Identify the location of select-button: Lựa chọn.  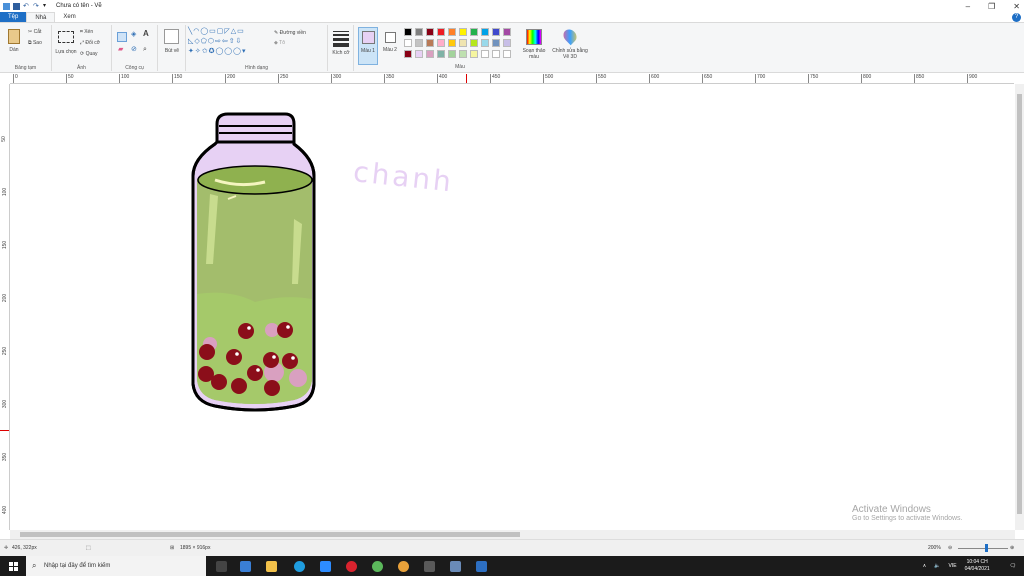
(66, 52).